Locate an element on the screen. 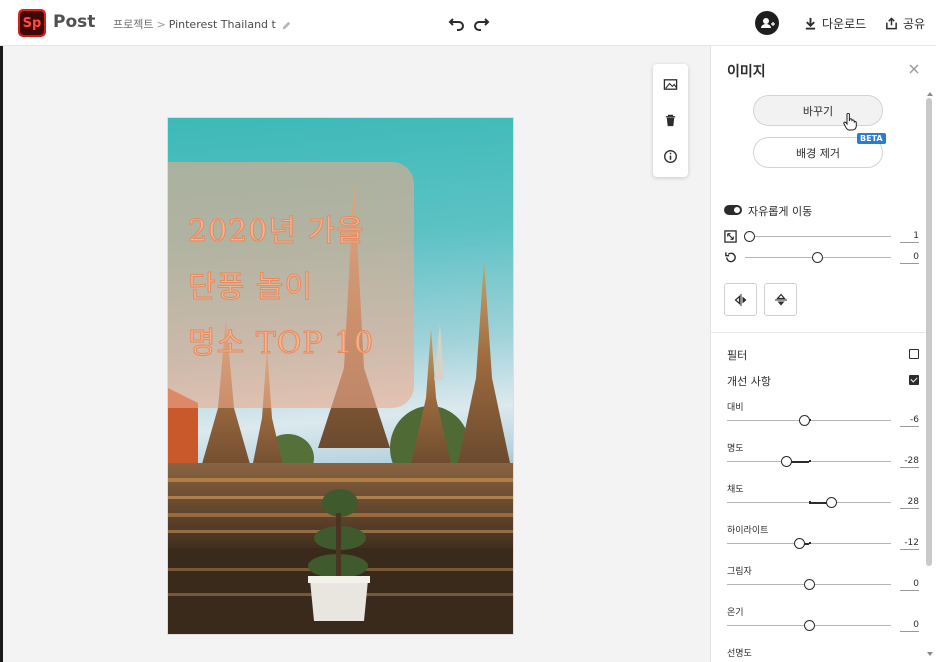 Image resolution: width=936 pixels, height=662 pixels. section-divider is located at coordinates (819, 332).